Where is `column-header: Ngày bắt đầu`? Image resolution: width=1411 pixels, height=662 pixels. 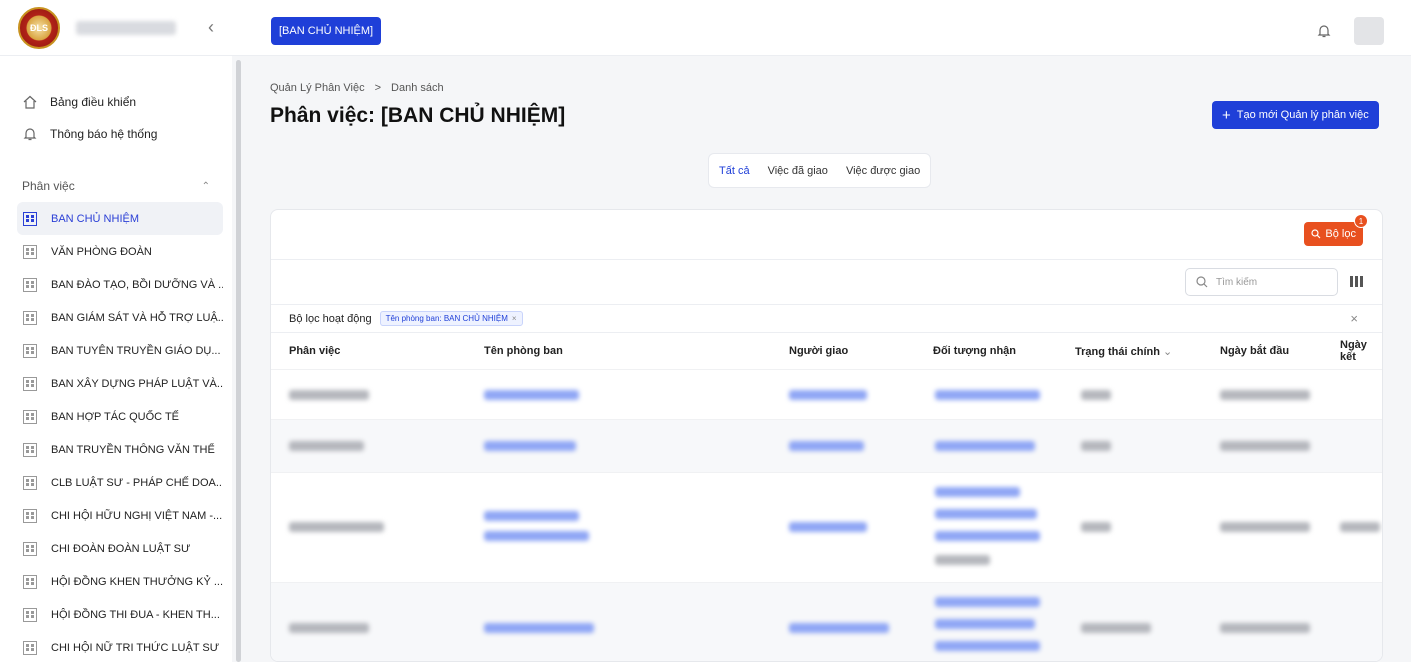
column-header: Ngày bắt đầu is located at coordinates (1254, 351).